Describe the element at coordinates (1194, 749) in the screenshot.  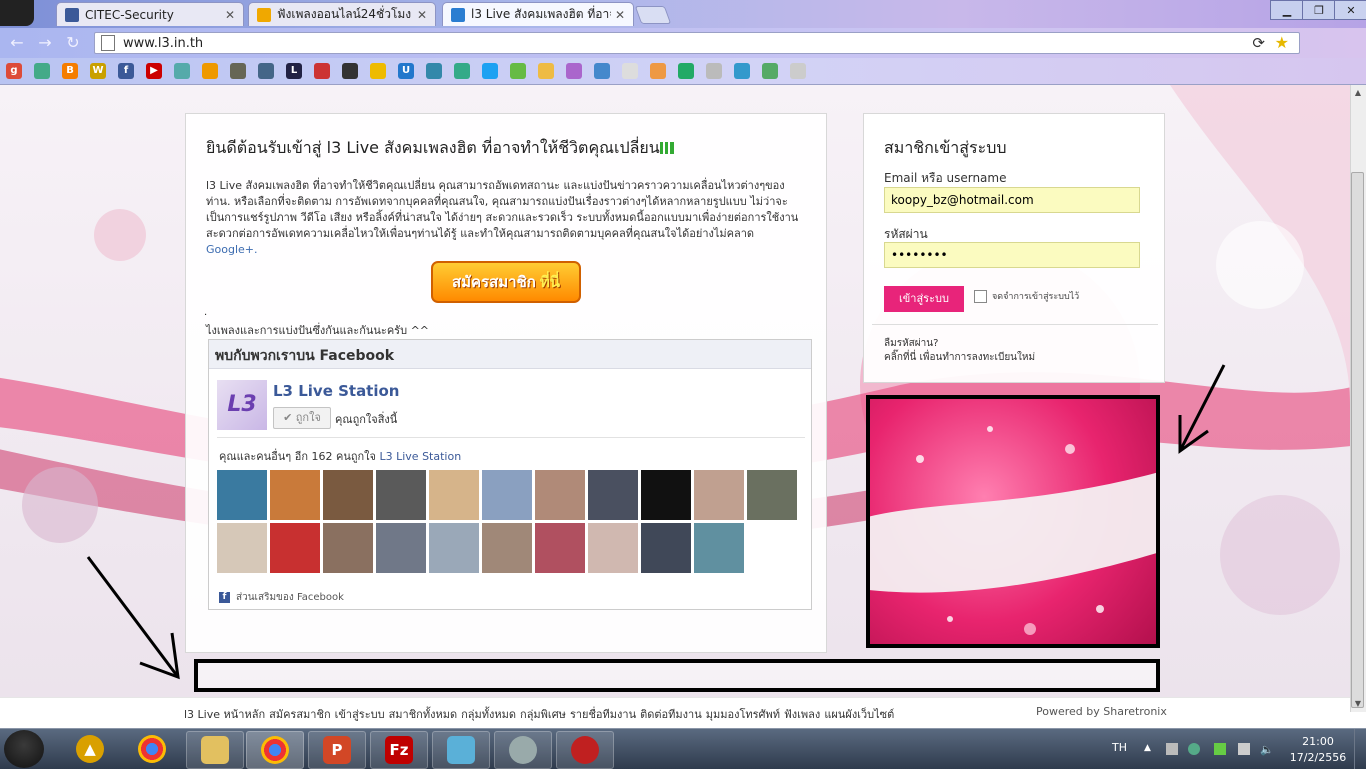
I see `tray-app-icon` at that location.